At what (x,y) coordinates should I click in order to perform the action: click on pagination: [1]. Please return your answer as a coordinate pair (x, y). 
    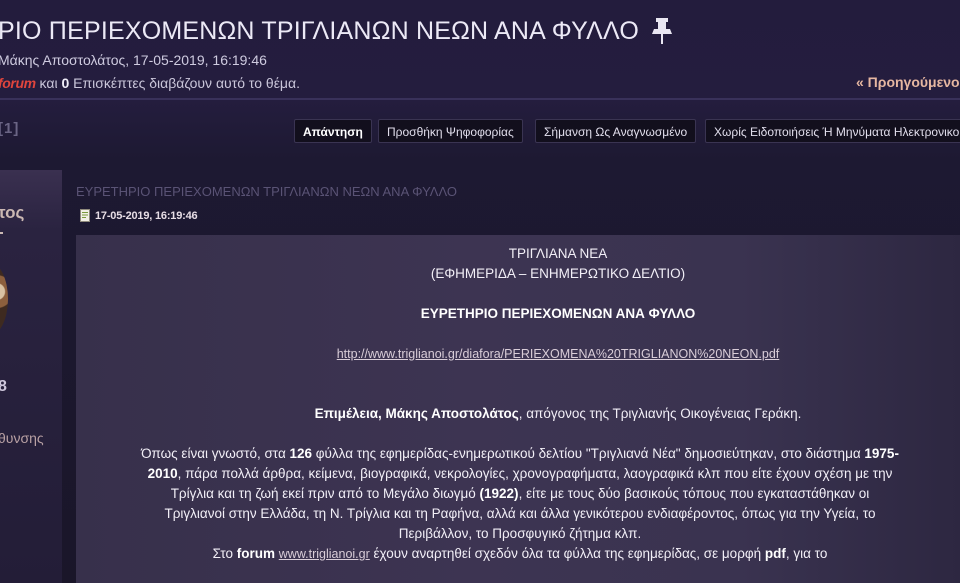
    Looking at the image, I should click on (9, 128).